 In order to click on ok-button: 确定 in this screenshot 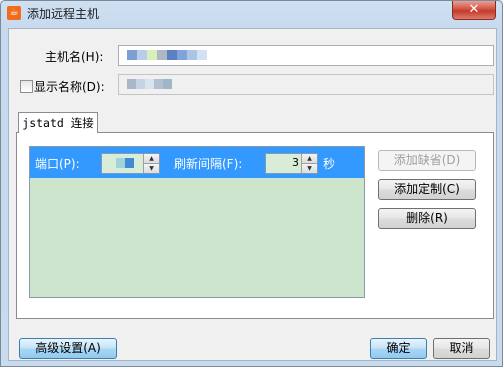, I will do `click(398, 348)`.